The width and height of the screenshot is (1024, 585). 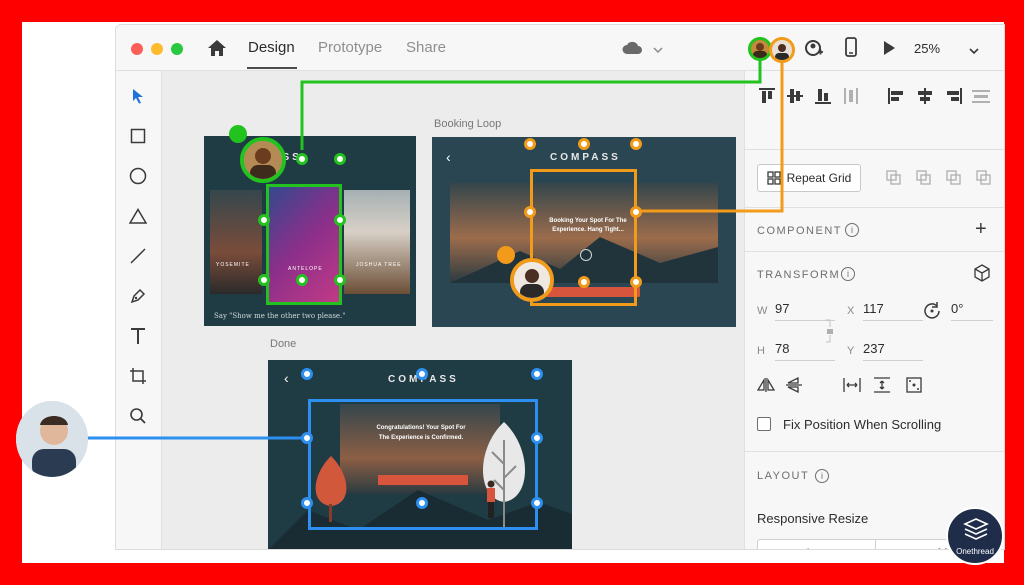 What do you see at coordinates (975, 551) in the screenshot?
I see `onethread-brand-name: Onethread` at bounding box center [975, 551].